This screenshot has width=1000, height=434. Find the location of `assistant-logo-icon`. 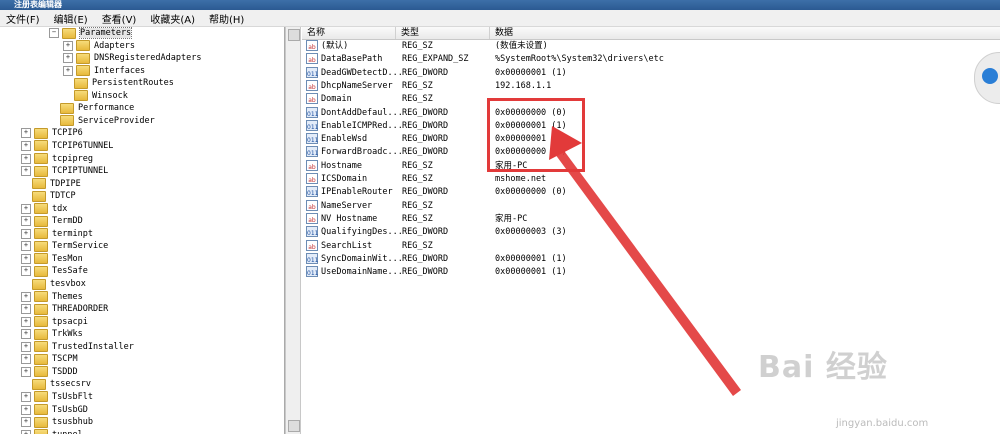

assistant-logo-icon is located at coordinates (990, 76).